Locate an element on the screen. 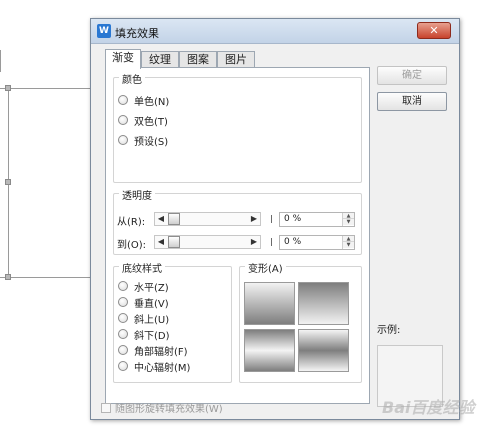 This screenshot has height=445, width=500. radio-preset: 预设(S) is located at coordinates (143, 140).